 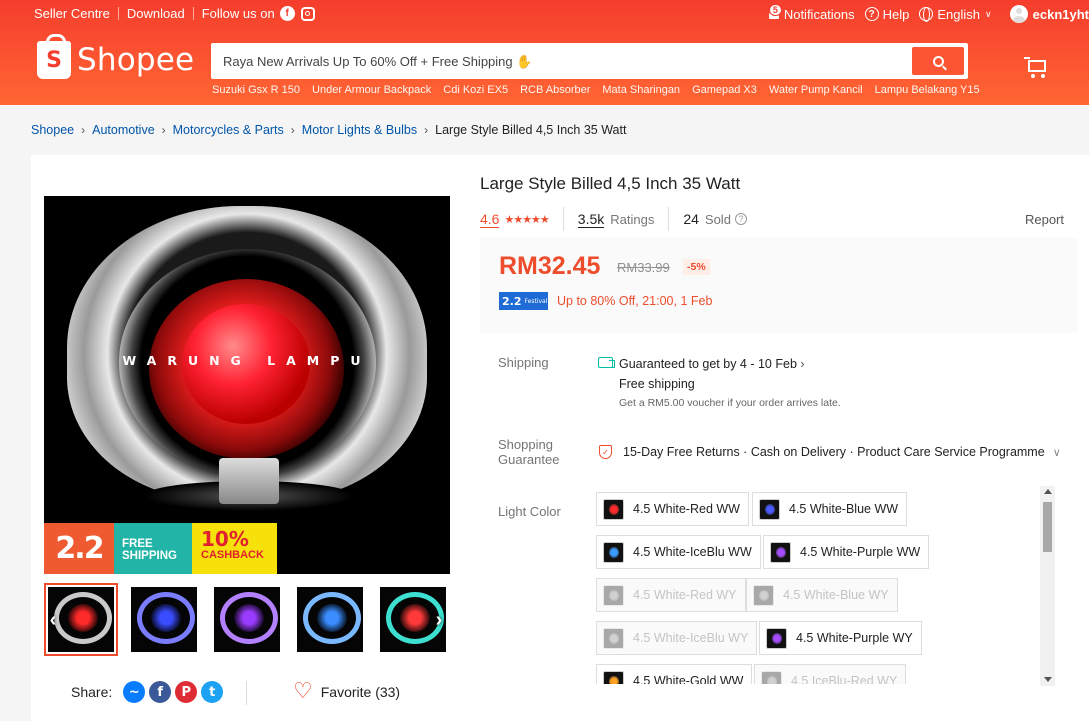 I want to click on shipping-guarantee: Guaranteed to get by 4 - 10 Feb ›, so click(x=712, y=364).